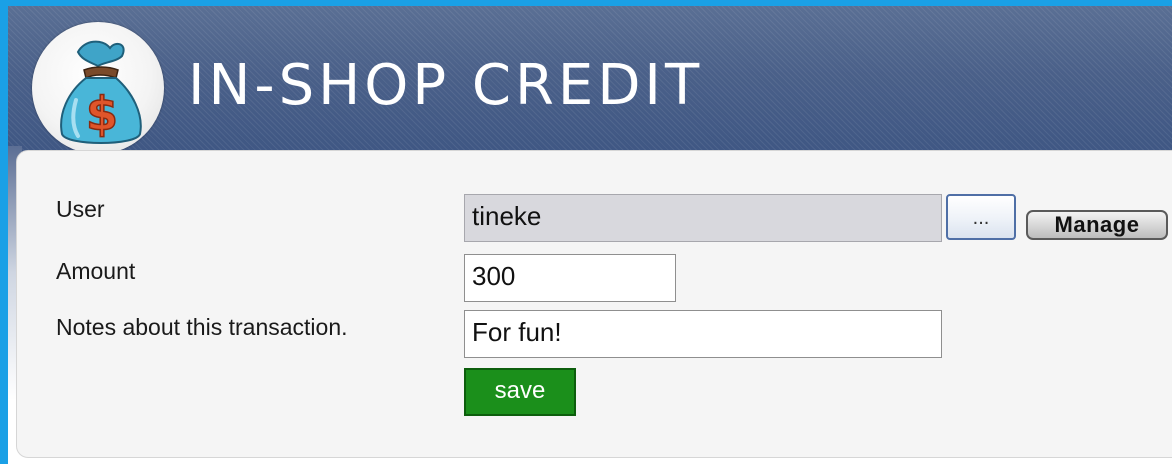  What do you see at coordinates (80, 209) in the screenshot?
I see `user-label: User` at bounding box center [80, 209].